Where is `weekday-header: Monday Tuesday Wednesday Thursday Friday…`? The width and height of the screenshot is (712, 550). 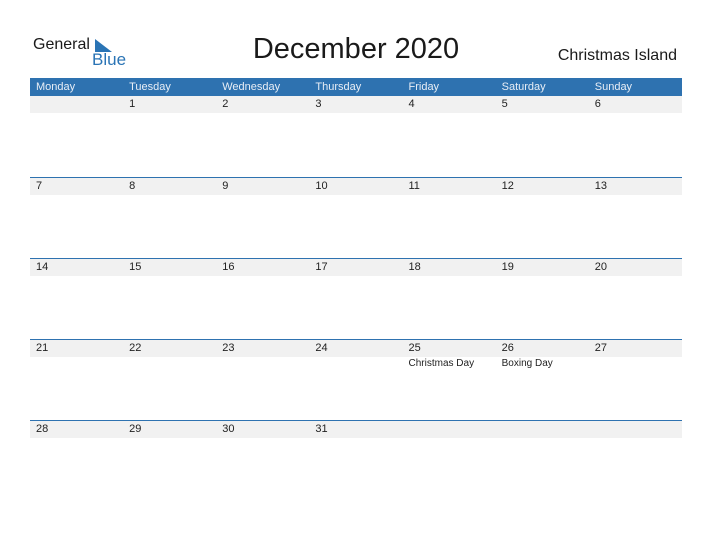
weekday-header: Monday Tuesday Wednesday Thursday Friday… is located at coordinates (356, 87).